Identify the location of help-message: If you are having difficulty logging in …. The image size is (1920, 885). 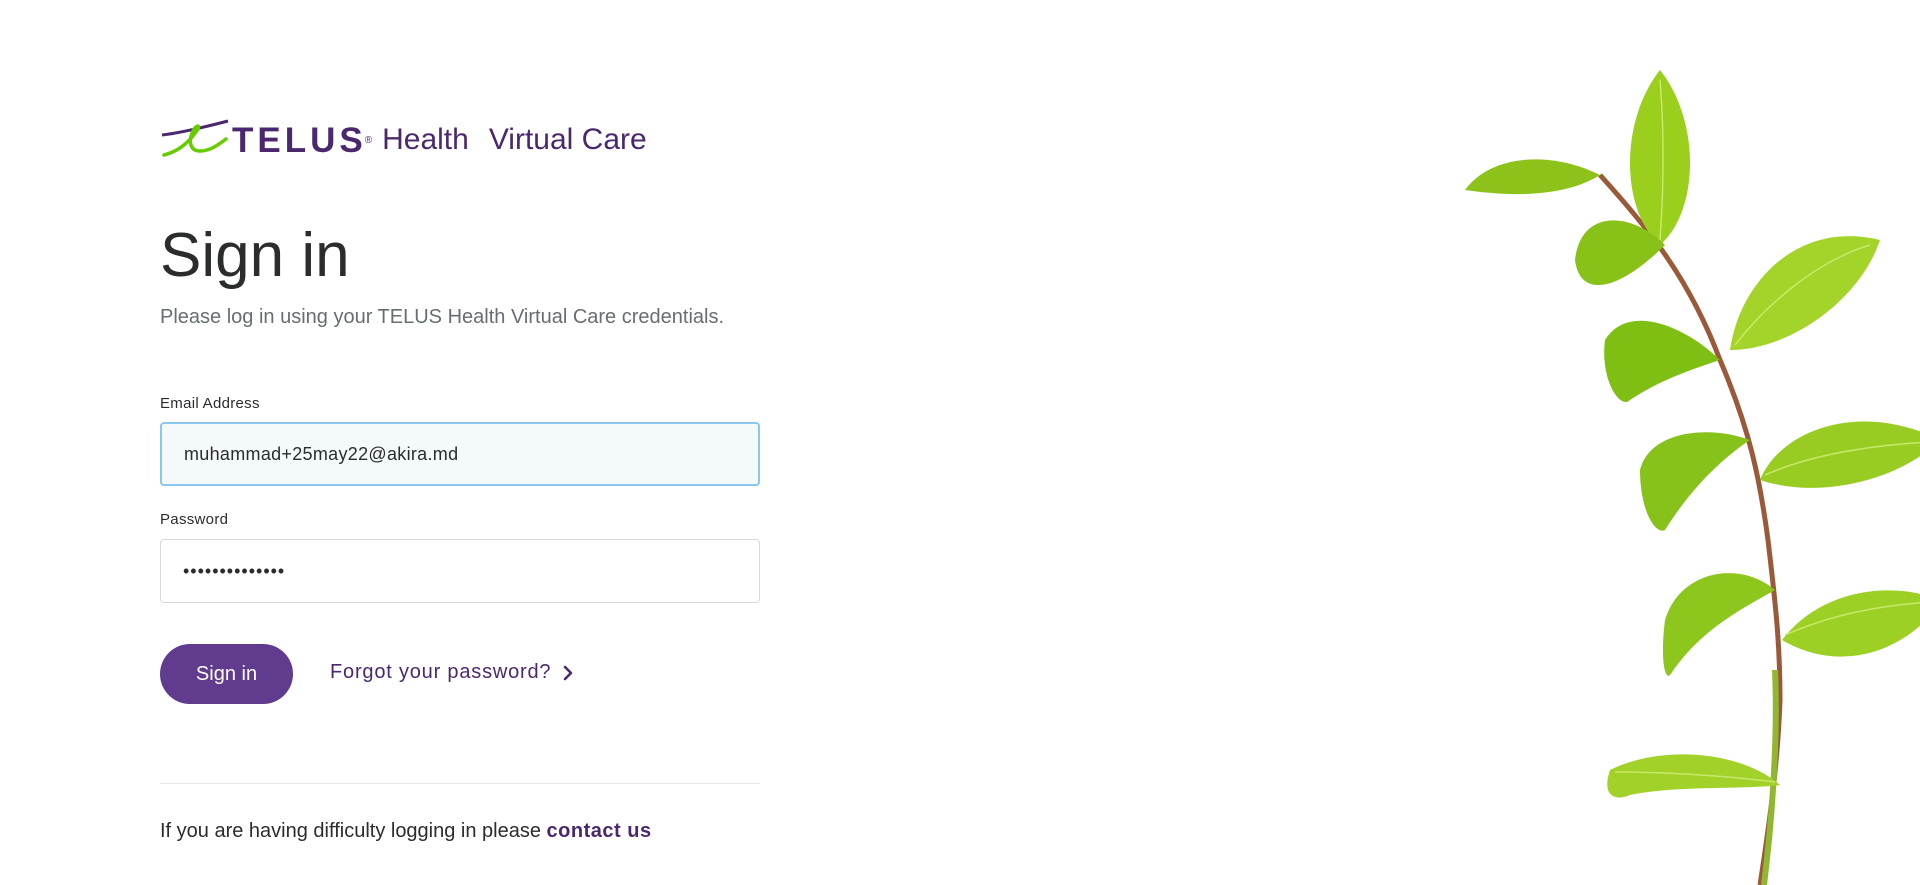
(353, 831).